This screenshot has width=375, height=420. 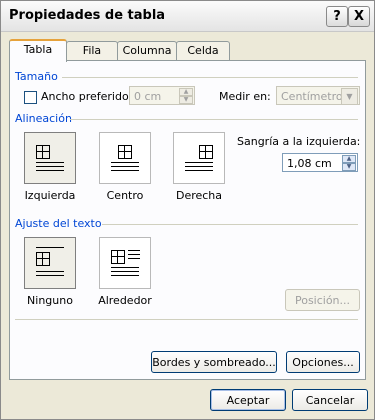 What do you see at coordinates (214, 119) in the screenshot?
I see `alignment-group-divider` at bounding box center [214, 119].